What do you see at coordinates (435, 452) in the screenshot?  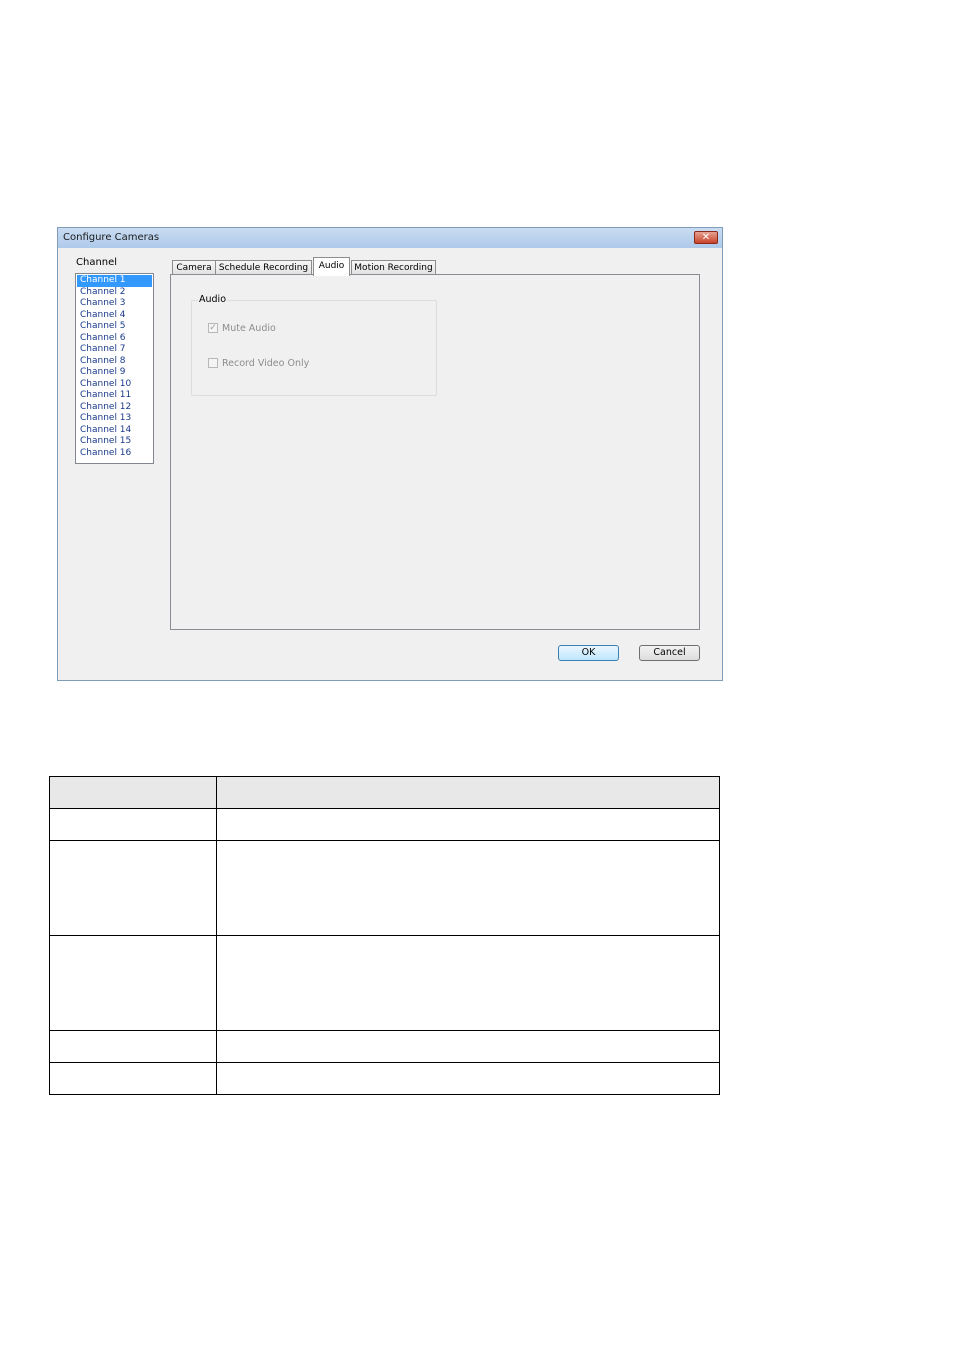 I see `audio-tab-panel: Audio ✓ Mute Audio Record Video Only` at bounding box center [435, 452].